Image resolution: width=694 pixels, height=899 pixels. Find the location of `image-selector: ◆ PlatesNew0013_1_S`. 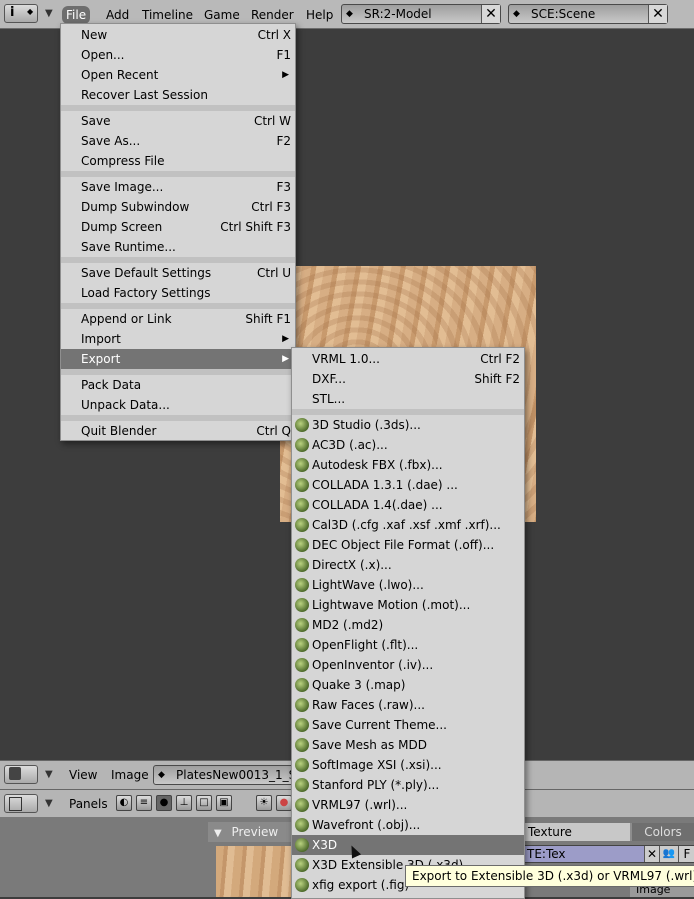

image-selector: ◆ PlatesNew0013_1_S is located at coordinates (233, 775).